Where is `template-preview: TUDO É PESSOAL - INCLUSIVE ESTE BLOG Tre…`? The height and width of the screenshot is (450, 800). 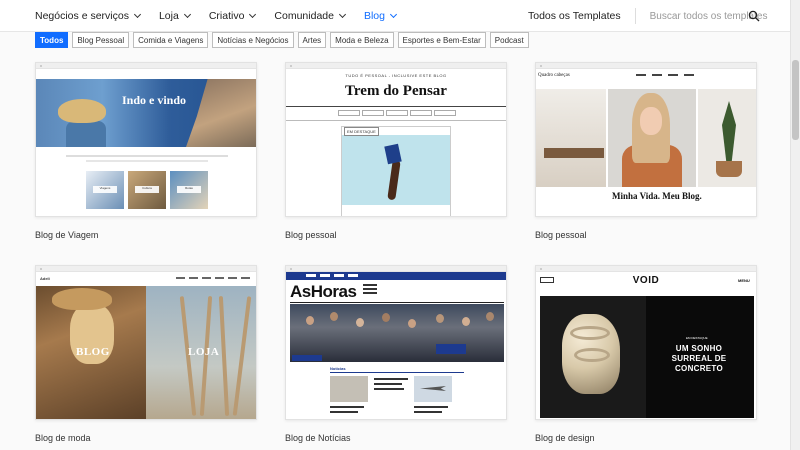
template-preview: TUDO É PESSOAL - INCLUSIVE ESTE BLOG Tre… is located at coordinates (396, 139).